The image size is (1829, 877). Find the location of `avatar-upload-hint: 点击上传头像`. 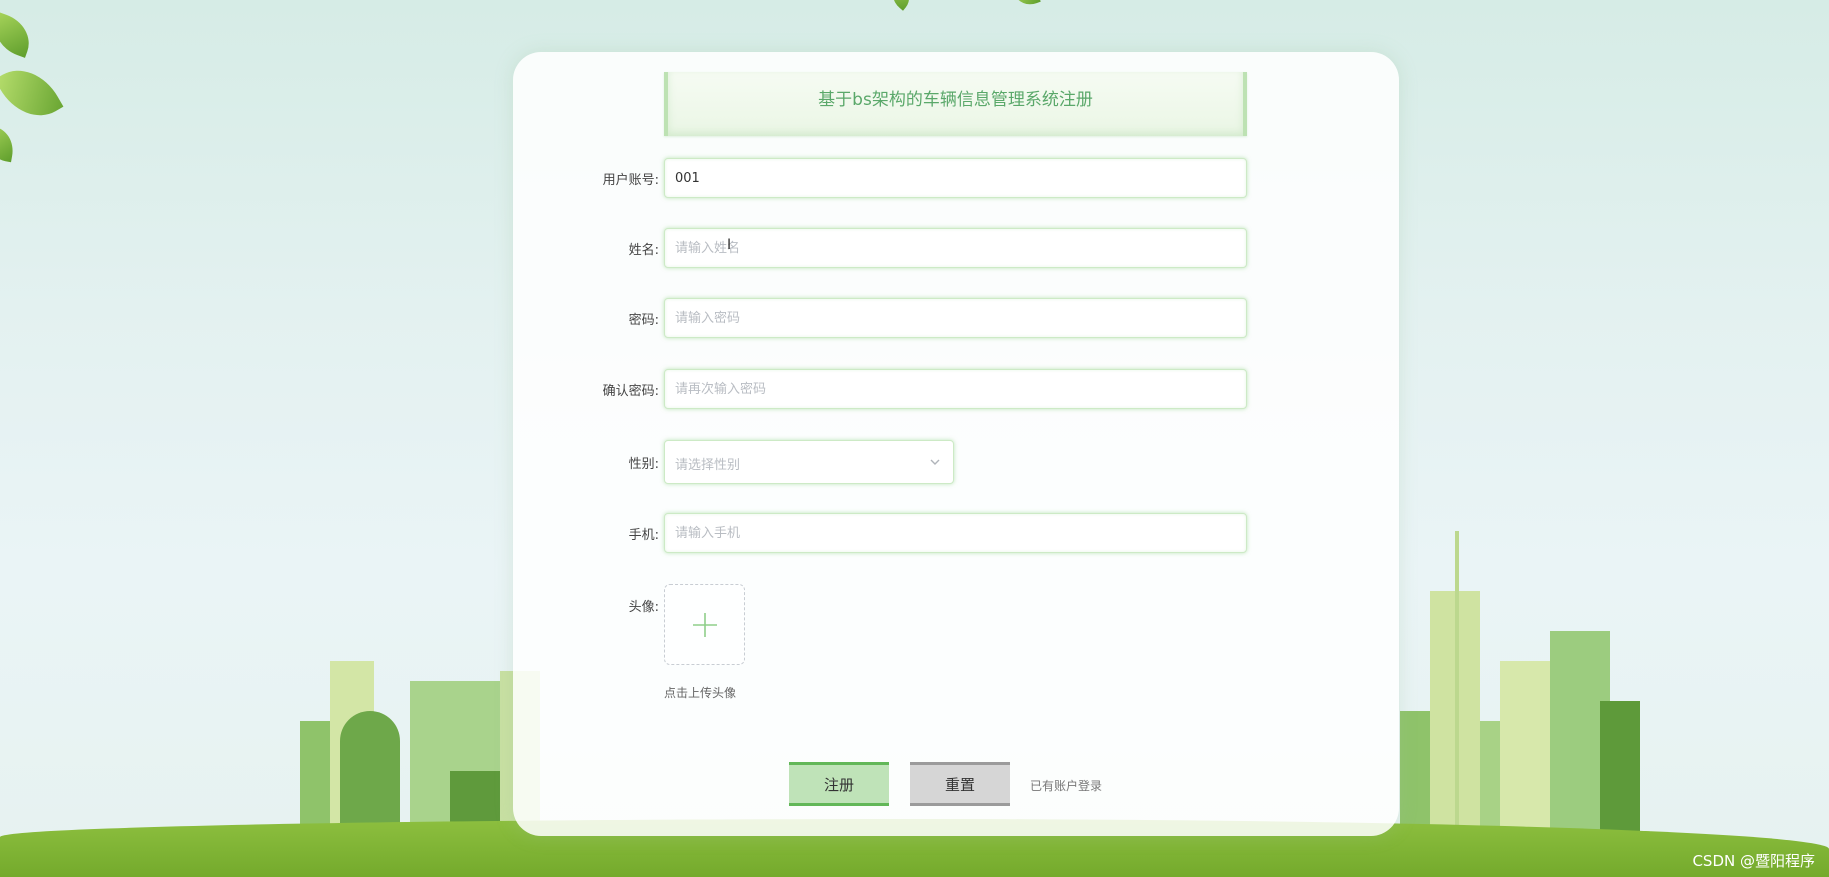

avatar-upload-hint: 点击上传头像 is located at coordinates (700, 693).